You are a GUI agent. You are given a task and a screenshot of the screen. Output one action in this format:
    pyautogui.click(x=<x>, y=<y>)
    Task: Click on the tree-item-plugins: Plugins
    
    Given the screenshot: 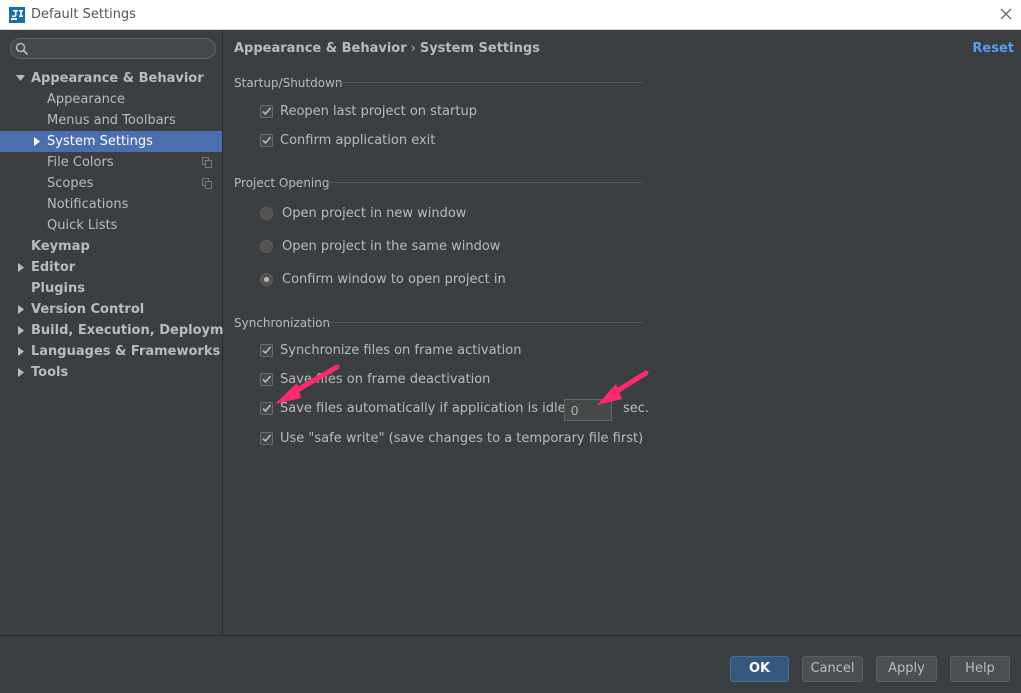 What is the action you would take?
    pyautogui.click(x=111, y=288)
    